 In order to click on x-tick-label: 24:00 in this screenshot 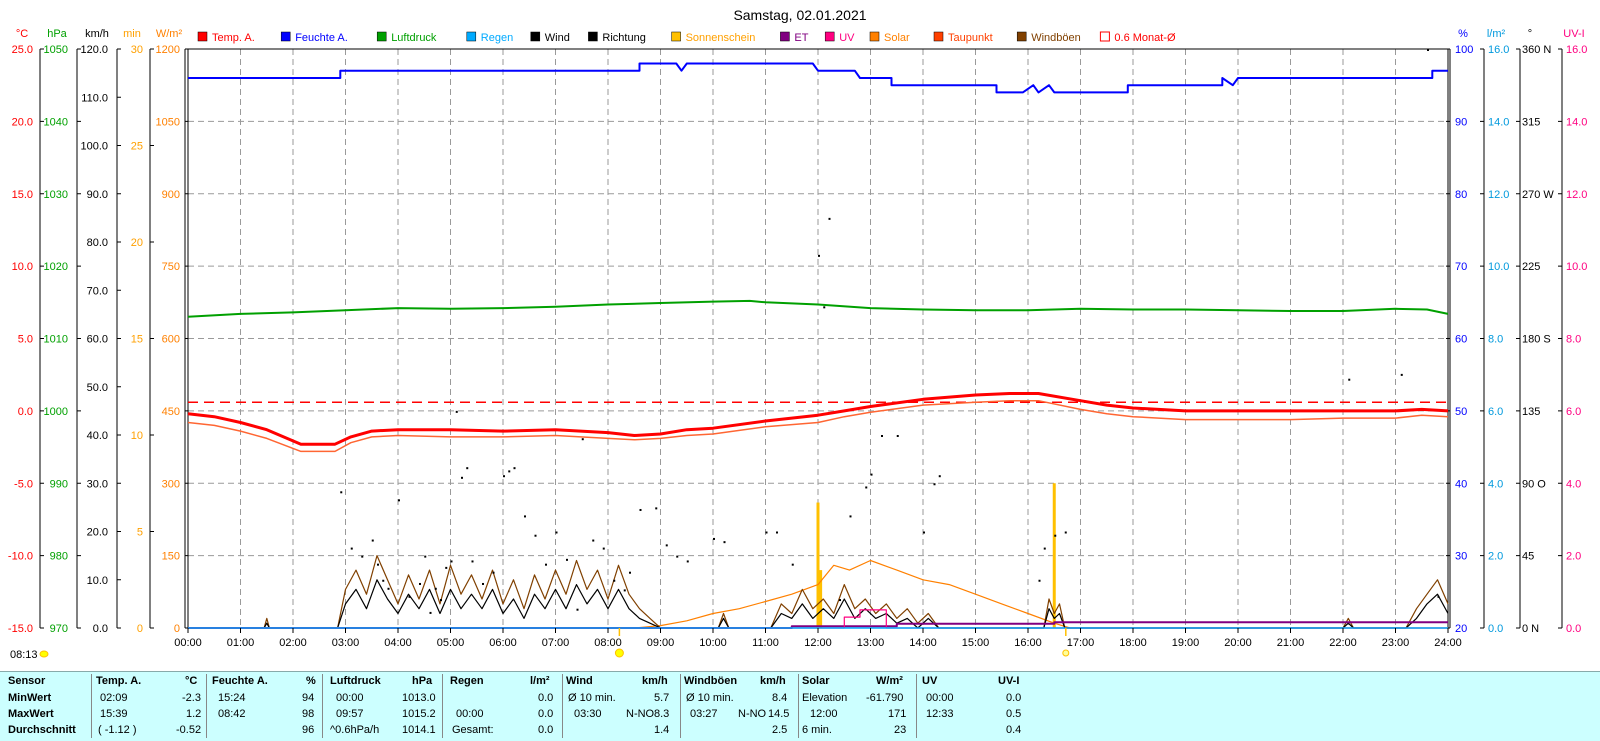, I will do `click(1448, 643)`.